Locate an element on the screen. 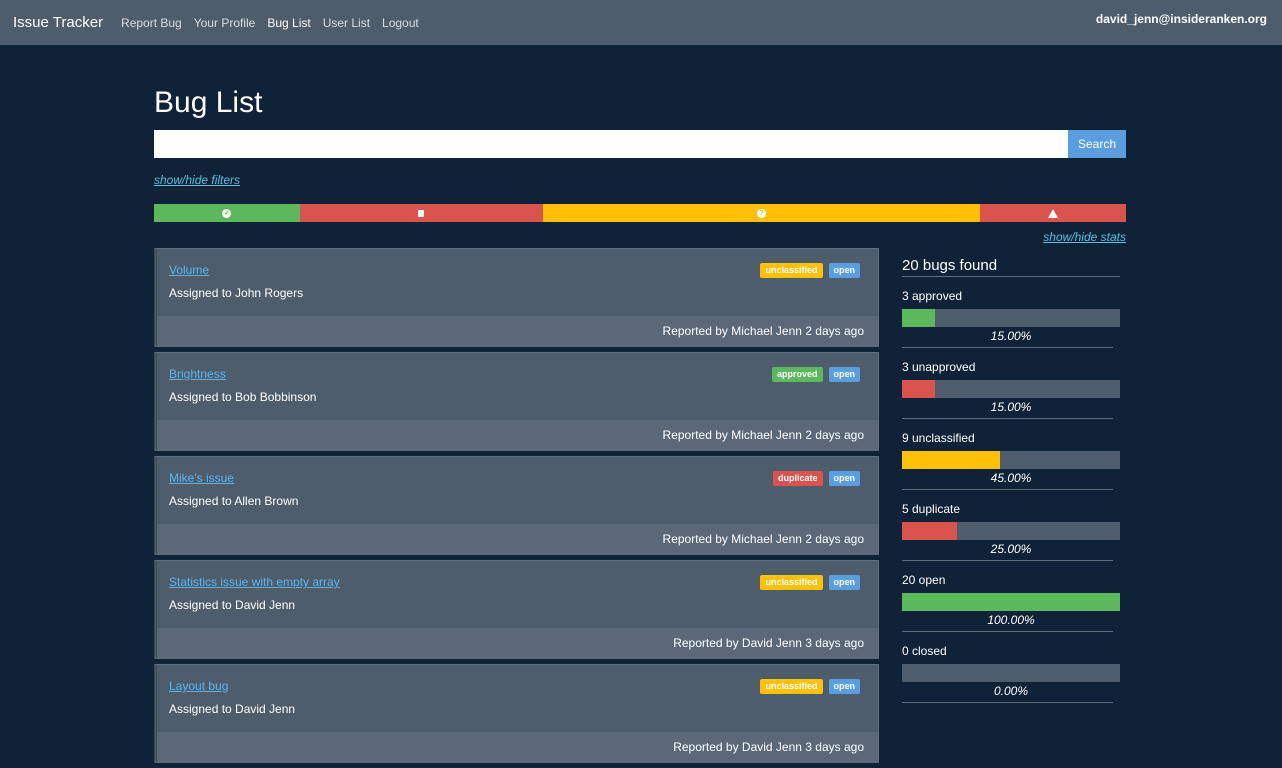 Image resolution: width=1282 pixels, height=768 pixels. search-row: Search is located at coordinates (640, 144).